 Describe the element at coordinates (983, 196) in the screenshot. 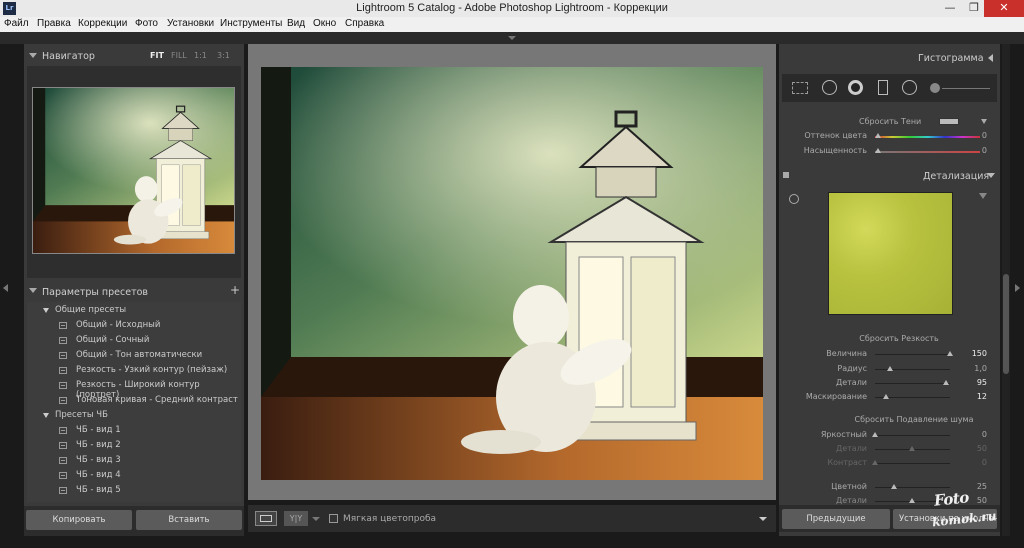

I see `preview-warning-icon` at that location.